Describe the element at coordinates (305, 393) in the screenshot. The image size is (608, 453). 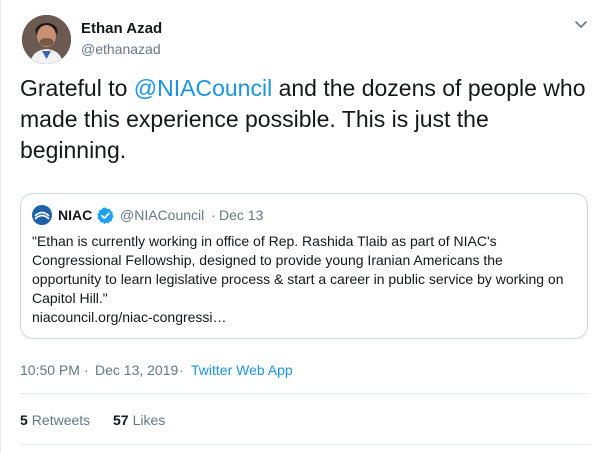
I see `divider` at that location.